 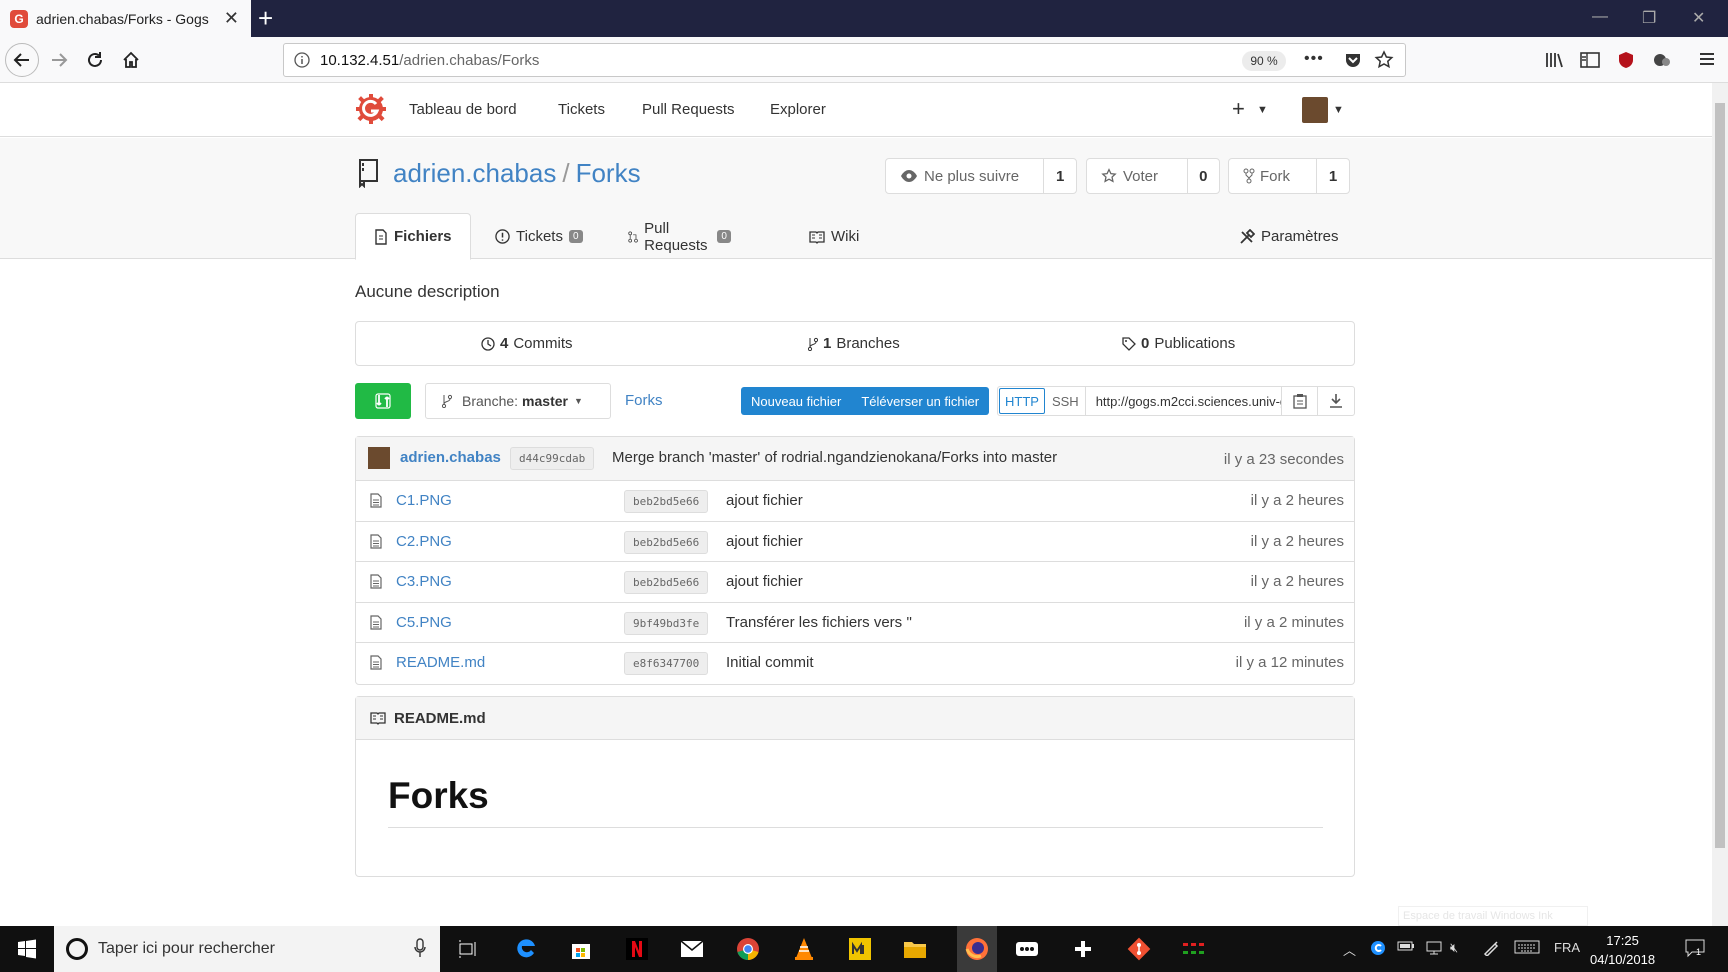 I want to click on download-button, so click(x=1336, y=401).